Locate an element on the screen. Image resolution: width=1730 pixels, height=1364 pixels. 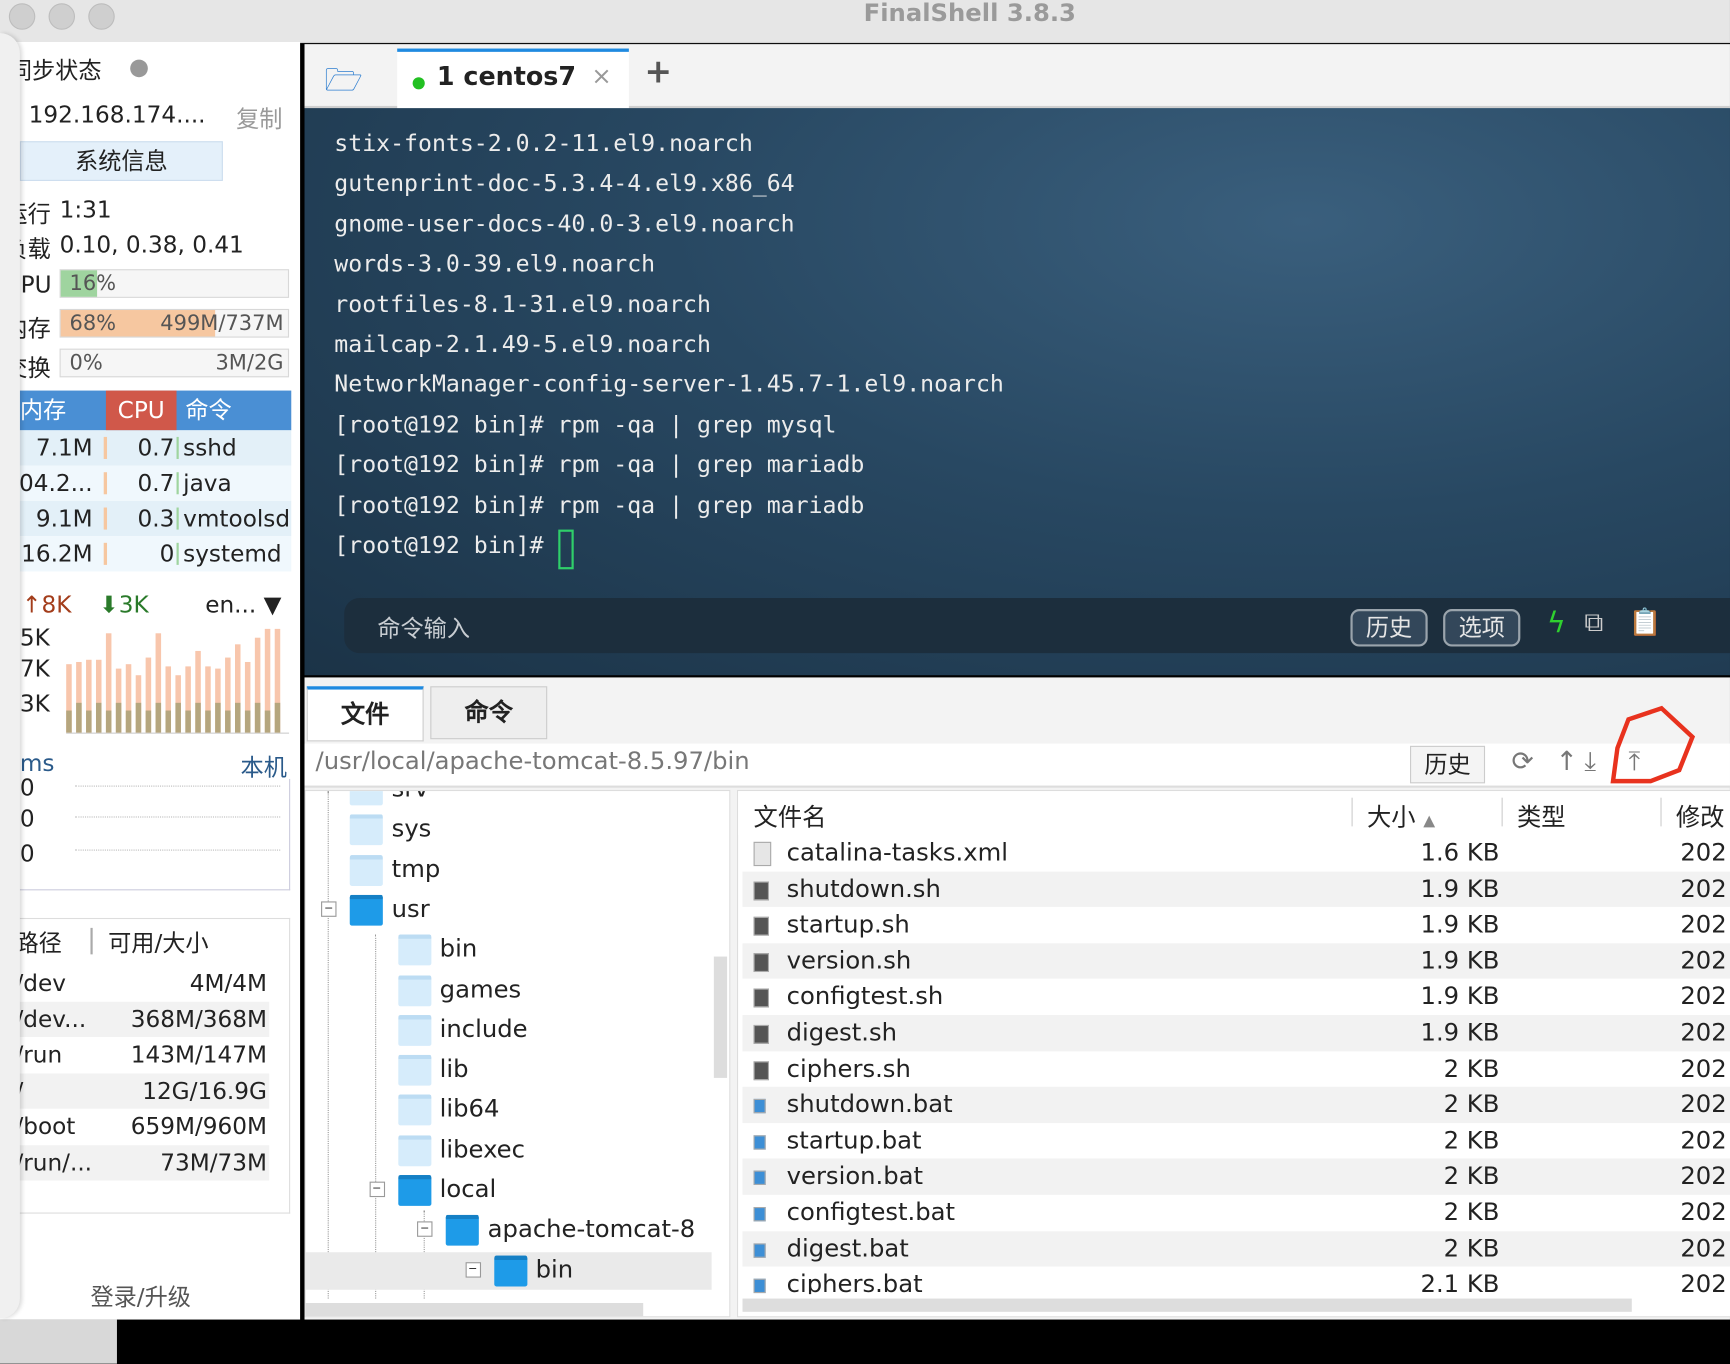
tree-node: games is located at coordinates (510, 990).